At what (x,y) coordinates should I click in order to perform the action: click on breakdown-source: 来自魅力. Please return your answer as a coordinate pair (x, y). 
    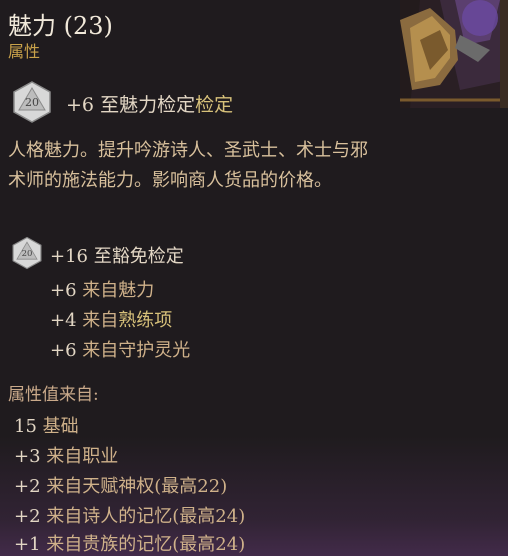
    Looking at the image, I should click on (118, 290).